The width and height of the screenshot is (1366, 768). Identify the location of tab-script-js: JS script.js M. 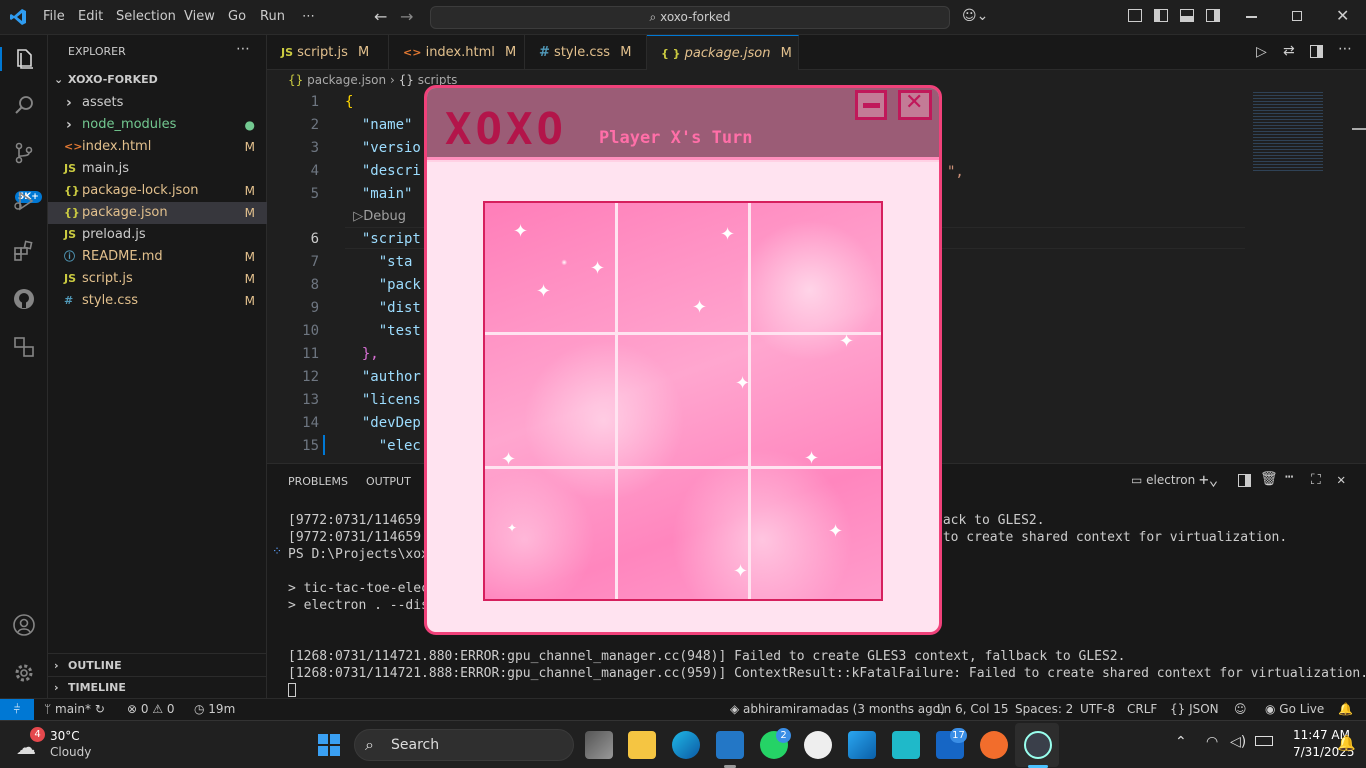
(328, 52).